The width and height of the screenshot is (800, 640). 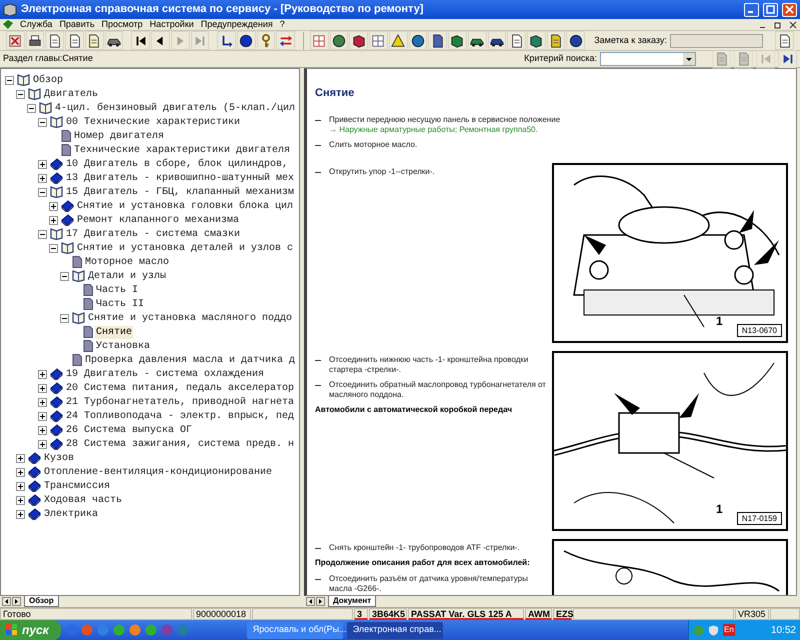 What do you see at coordinates (778, 24) in the screenshot?
I see `restore-icon` at bounding box center [778, 24].